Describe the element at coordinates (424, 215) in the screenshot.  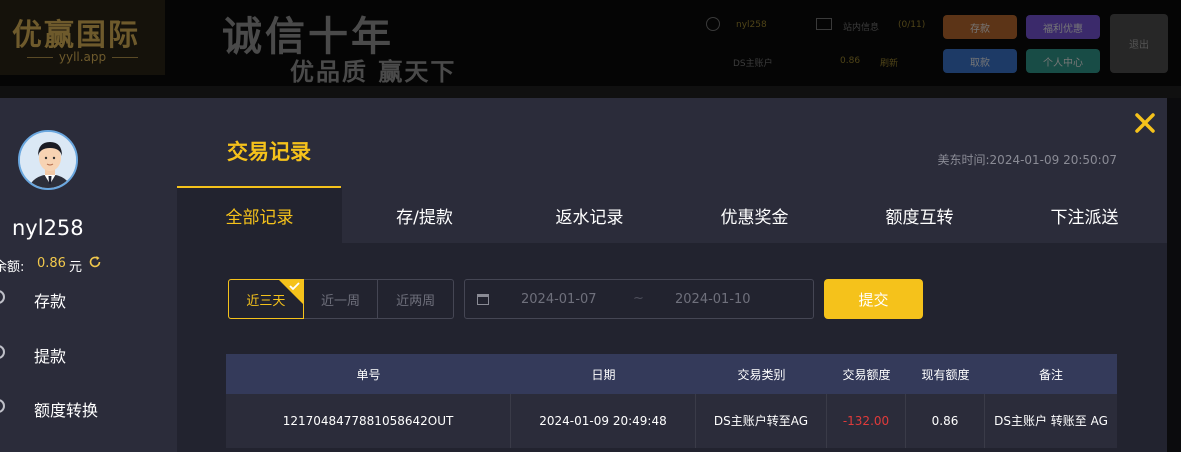
I see `tab-deposit-withdraw: 存/提款` at that location.